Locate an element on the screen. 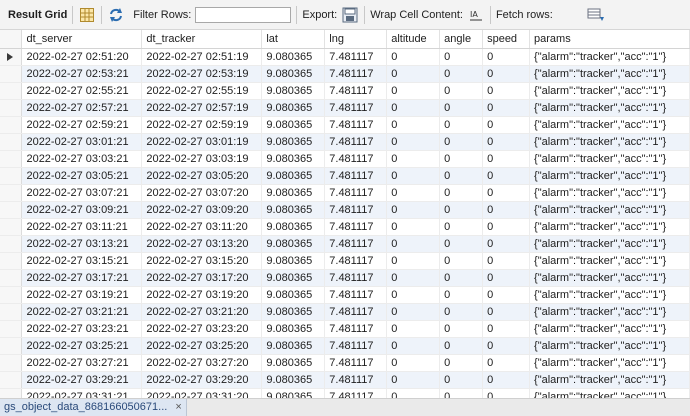 This screenshot has height=416, width=690. cell-dt-tracker: 2022-02-27 02:57:19 is located at coordinates (202, 108).